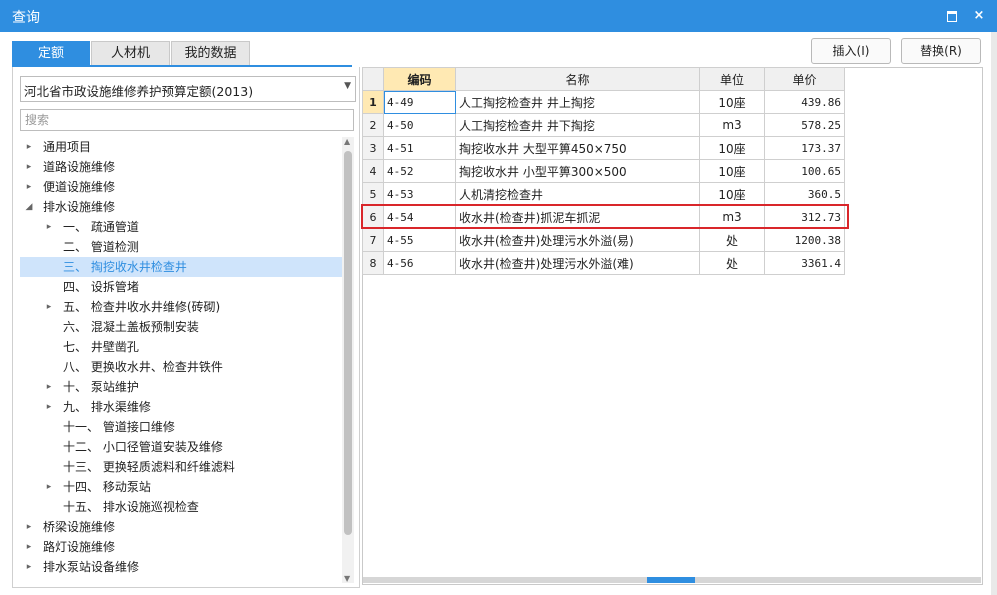  Describe the element at coordinates (419, 148) in the screenshot. I see `code-cell: 4-51` at that location.